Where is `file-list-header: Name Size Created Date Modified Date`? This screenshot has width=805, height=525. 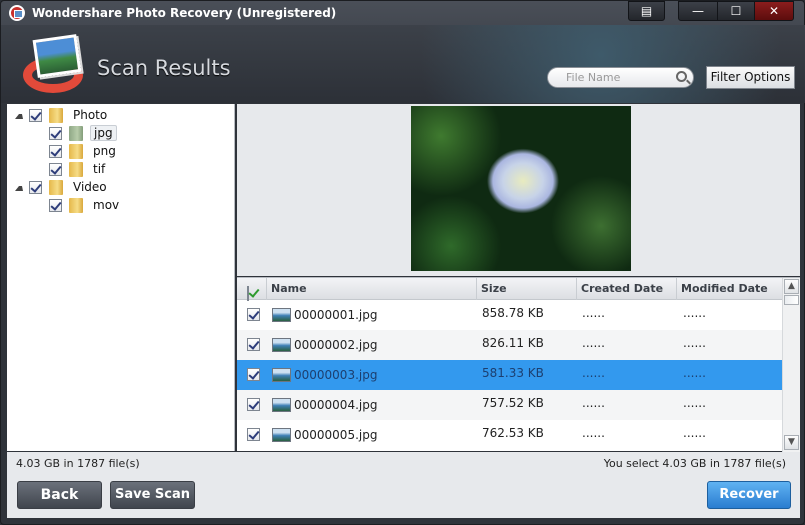 file-list-header: Name Size Created Date Modified Date is located at coordinates (509, 289).